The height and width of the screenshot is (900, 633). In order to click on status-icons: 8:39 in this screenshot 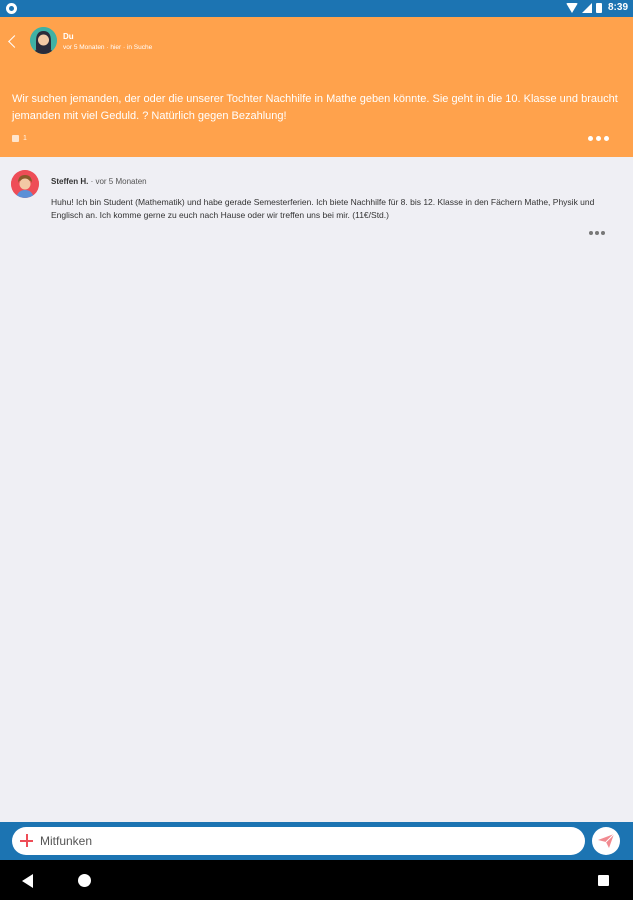, I will do `click(596, 7)`.